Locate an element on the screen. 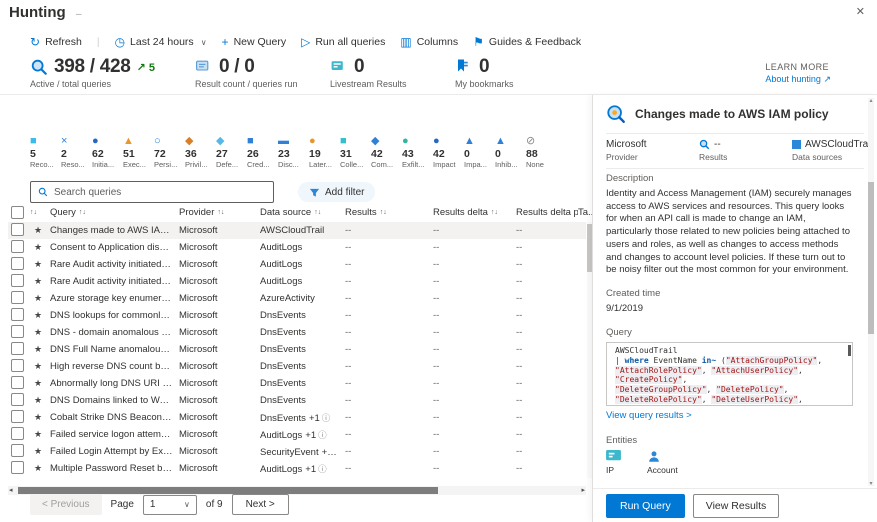  scroll-down-arrow-icon: ▾ is located at coordinates (871, 483).